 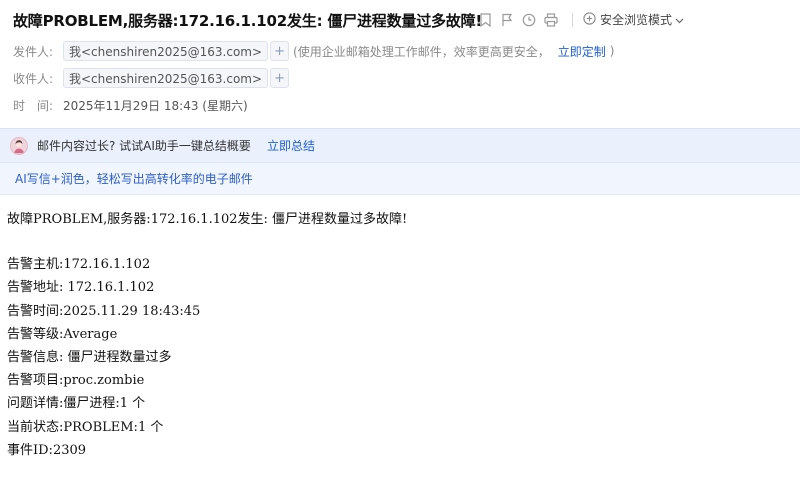 I want to click on summarize-now-link: 立即总结, so click(x=291, y=145).